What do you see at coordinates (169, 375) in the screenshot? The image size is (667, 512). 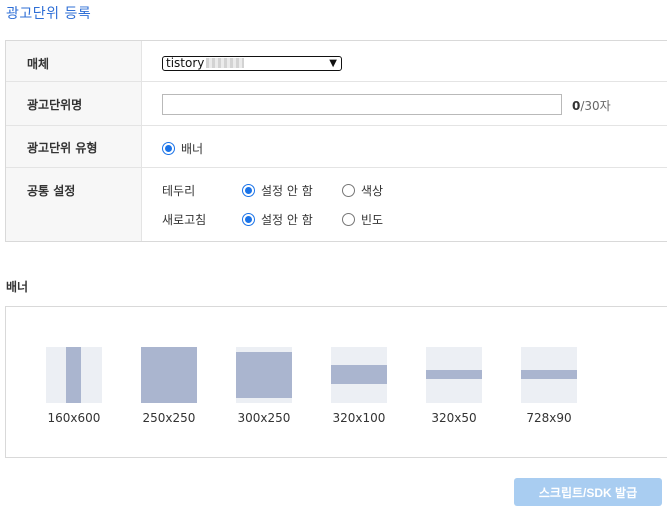 I see `banner-250x250-icon` at bounding box center [169, 375].